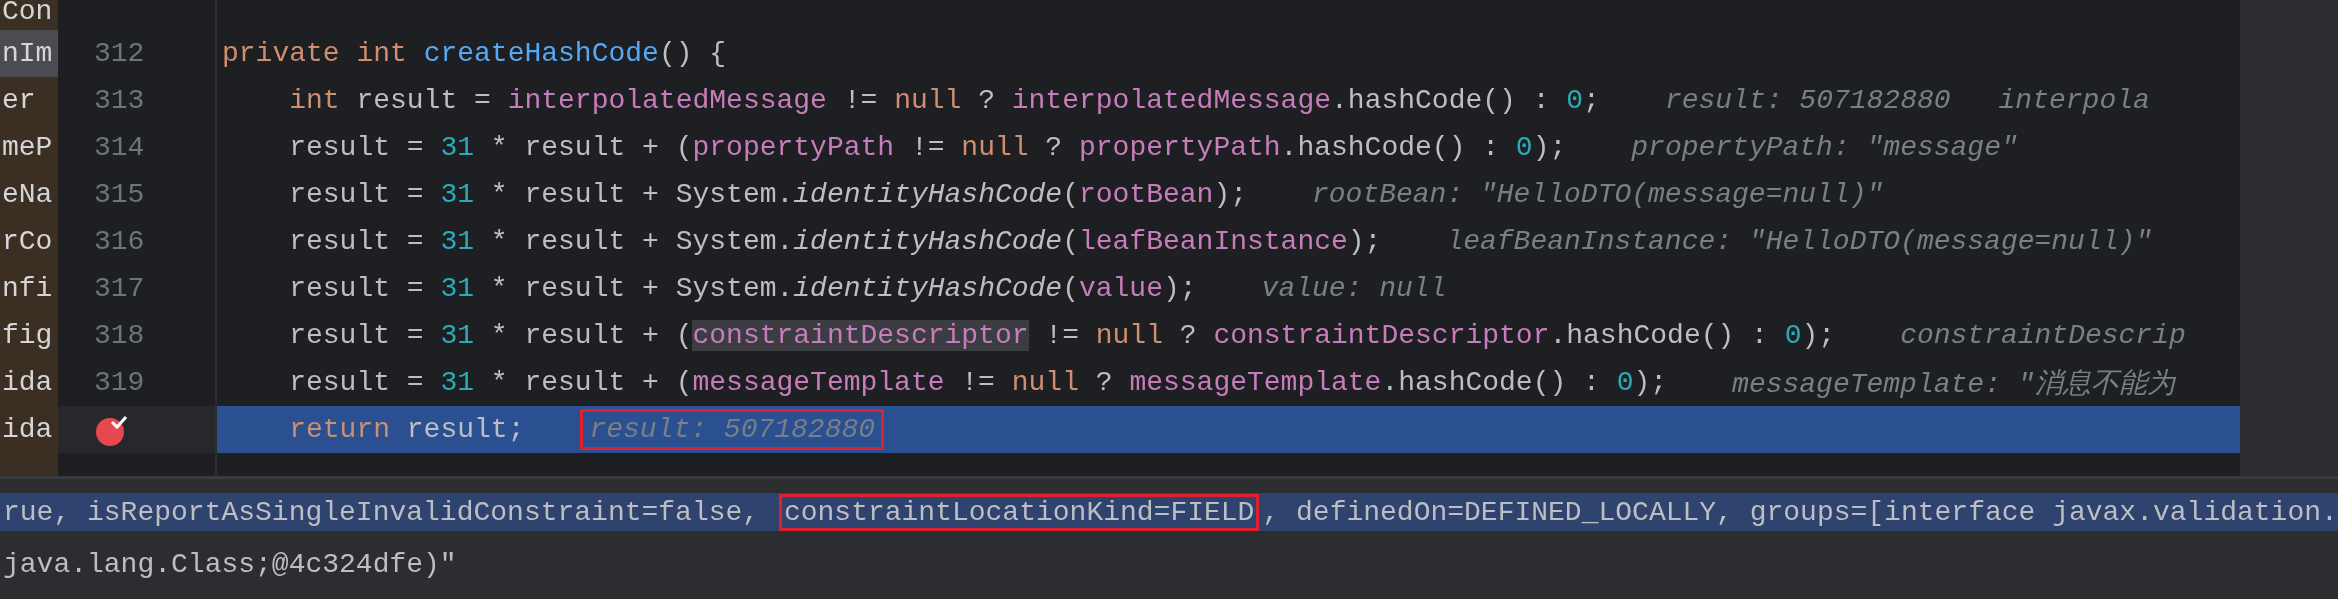 The image size is (2338, 599). Describe the element at coordinates (119, 147) in the screenshot. I see `line-number: 314` at that location.